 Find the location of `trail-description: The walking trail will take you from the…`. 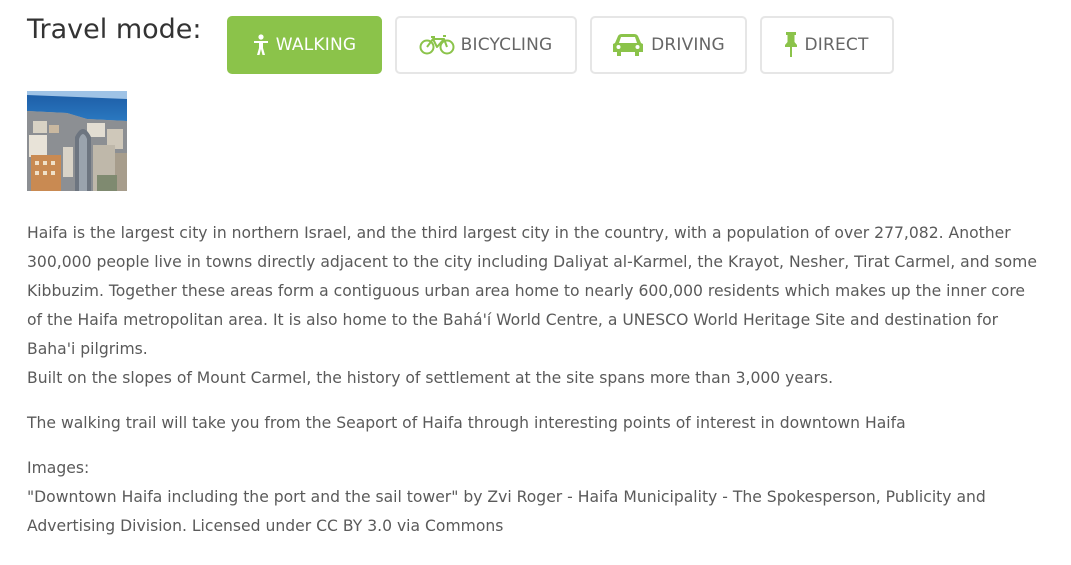

trail-description: The walking trail will take you from the… is located at coordinates (466, 423).